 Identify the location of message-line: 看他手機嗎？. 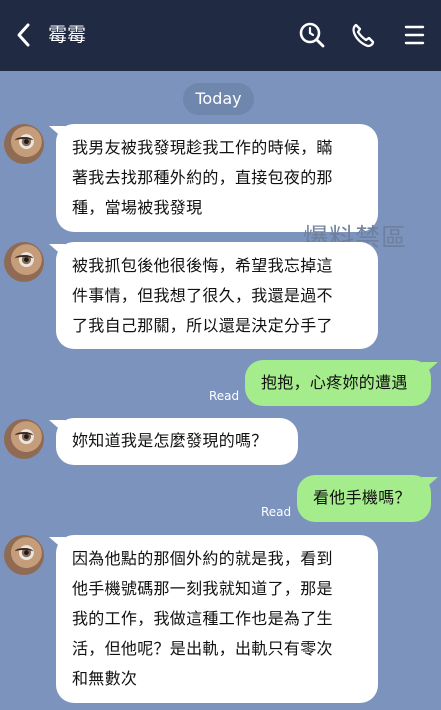
(362, 497).